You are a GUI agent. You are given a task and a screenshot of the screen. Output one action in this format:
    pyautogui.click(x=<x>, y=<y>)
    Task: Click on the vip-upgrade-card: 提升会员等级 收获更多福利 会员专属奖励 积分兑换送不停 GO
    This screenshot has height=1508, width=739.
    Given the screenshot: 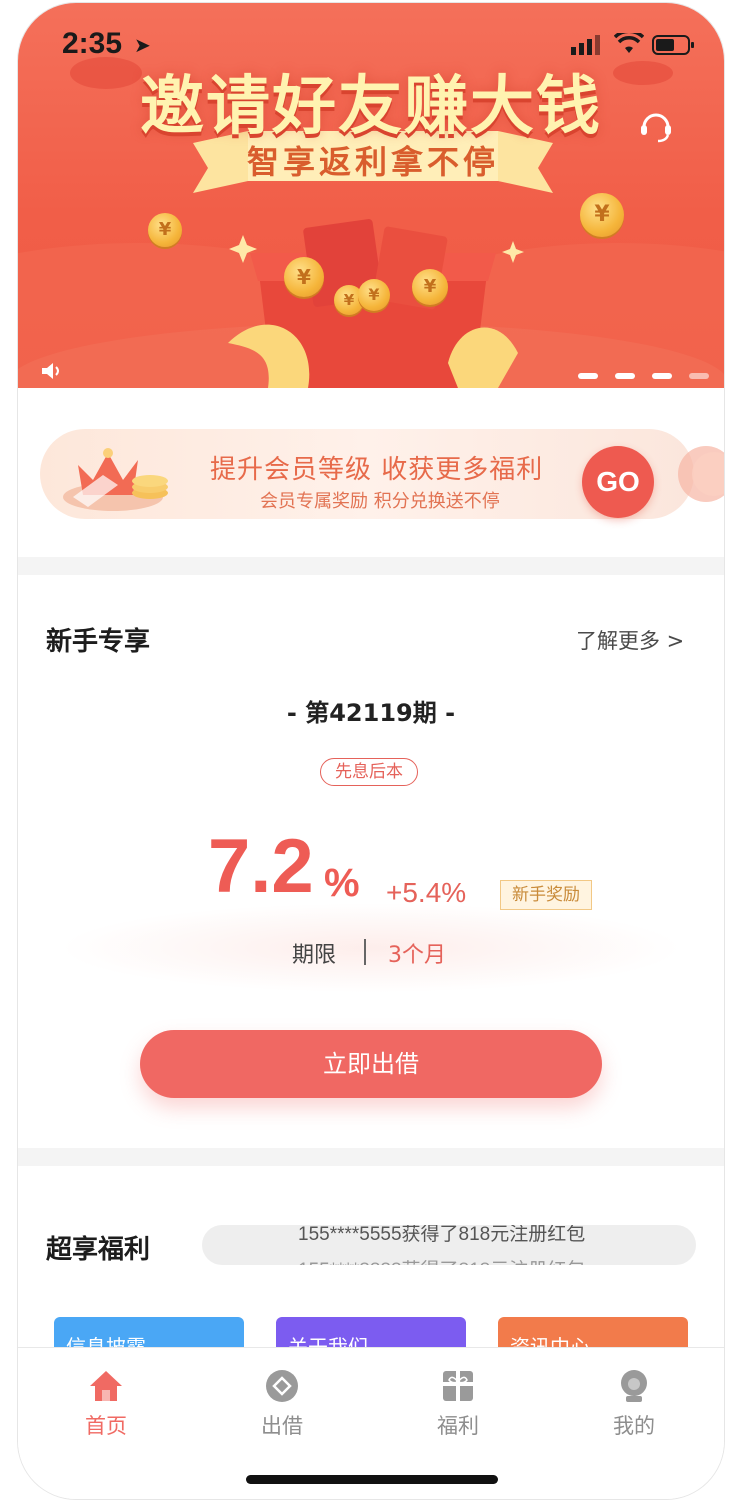 What is the action you would take?
    pyautogui.click(x=382, y=474)
    